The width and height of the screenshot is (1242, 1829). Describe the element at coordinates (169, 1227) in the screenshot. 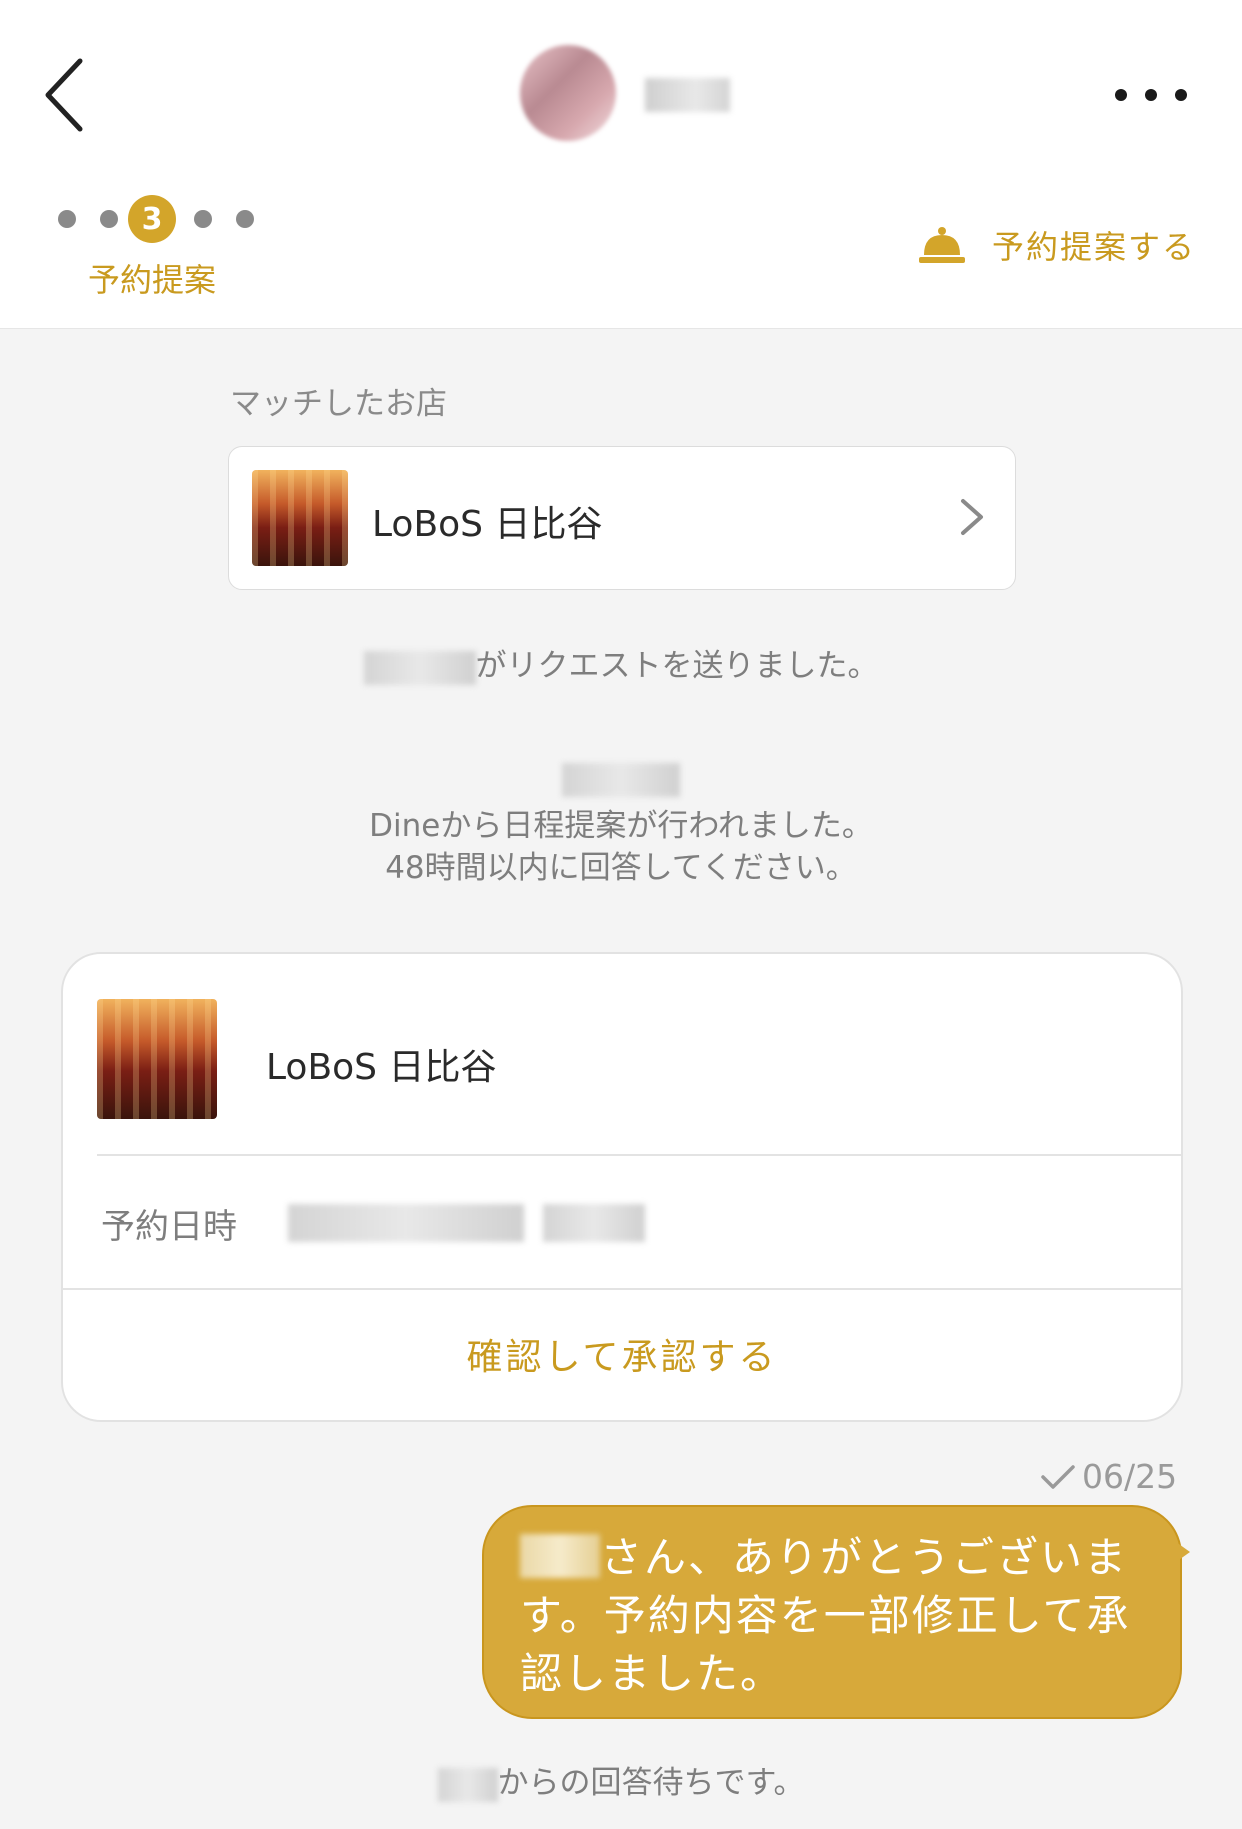

I see `reservation-datetime-label: 予約日時` at that location.